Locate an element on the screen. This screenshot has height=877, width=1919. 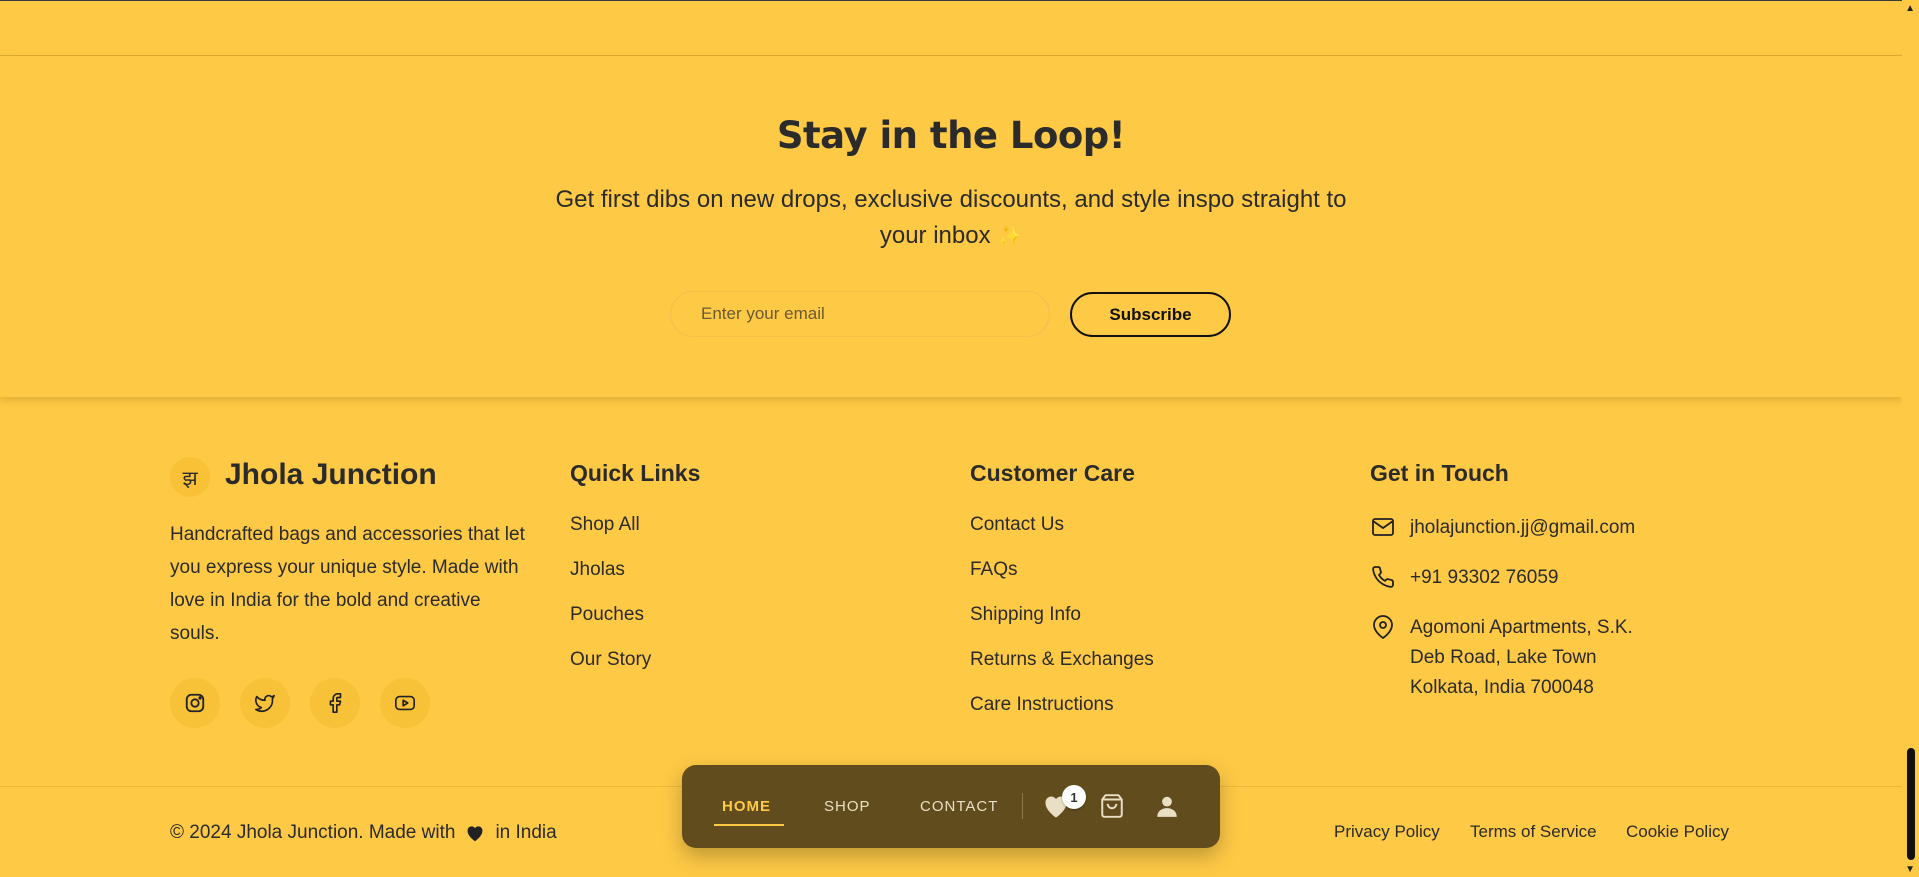
heart-icon is located at coordinates (475, 833).